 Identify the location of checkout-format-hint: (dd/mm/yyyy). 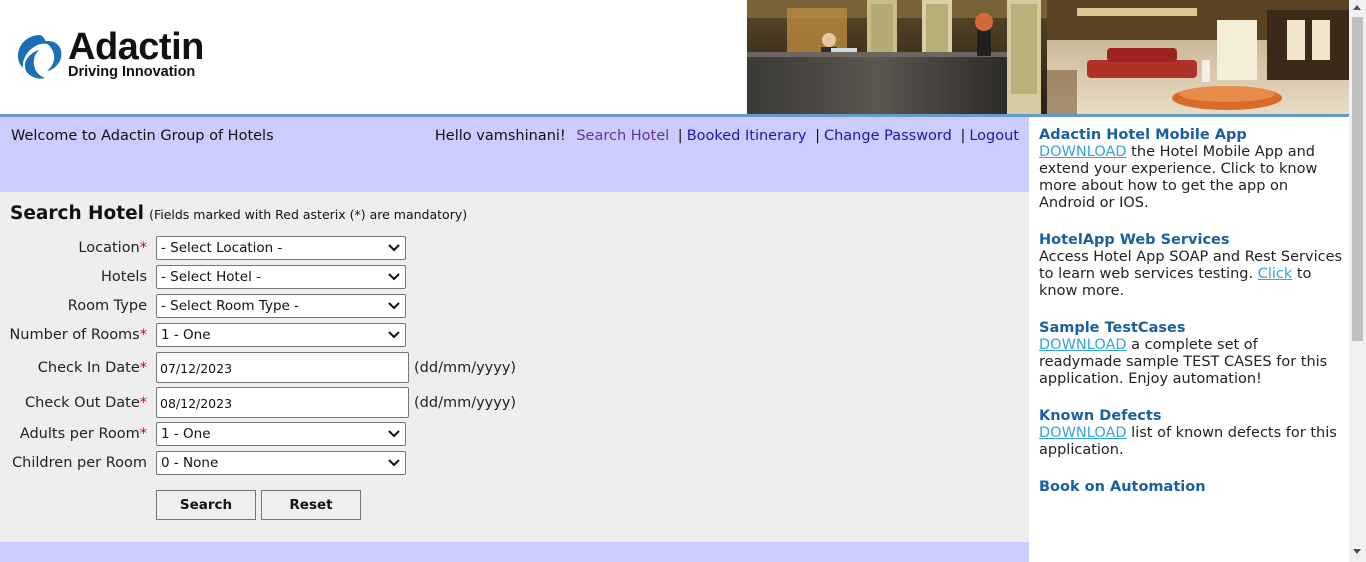
(465, 403).